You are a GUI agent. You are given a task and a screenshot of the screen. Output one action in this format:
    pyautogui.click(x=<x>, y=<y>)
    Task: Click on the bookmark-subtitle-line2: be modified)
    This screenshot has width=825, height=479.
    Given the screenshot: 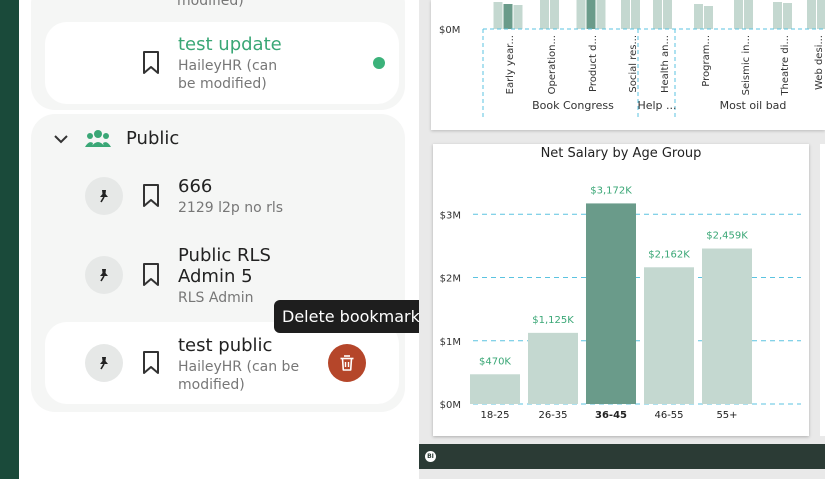 What is the action you would take?
    pyautogui.click(x=222, y=84)
    